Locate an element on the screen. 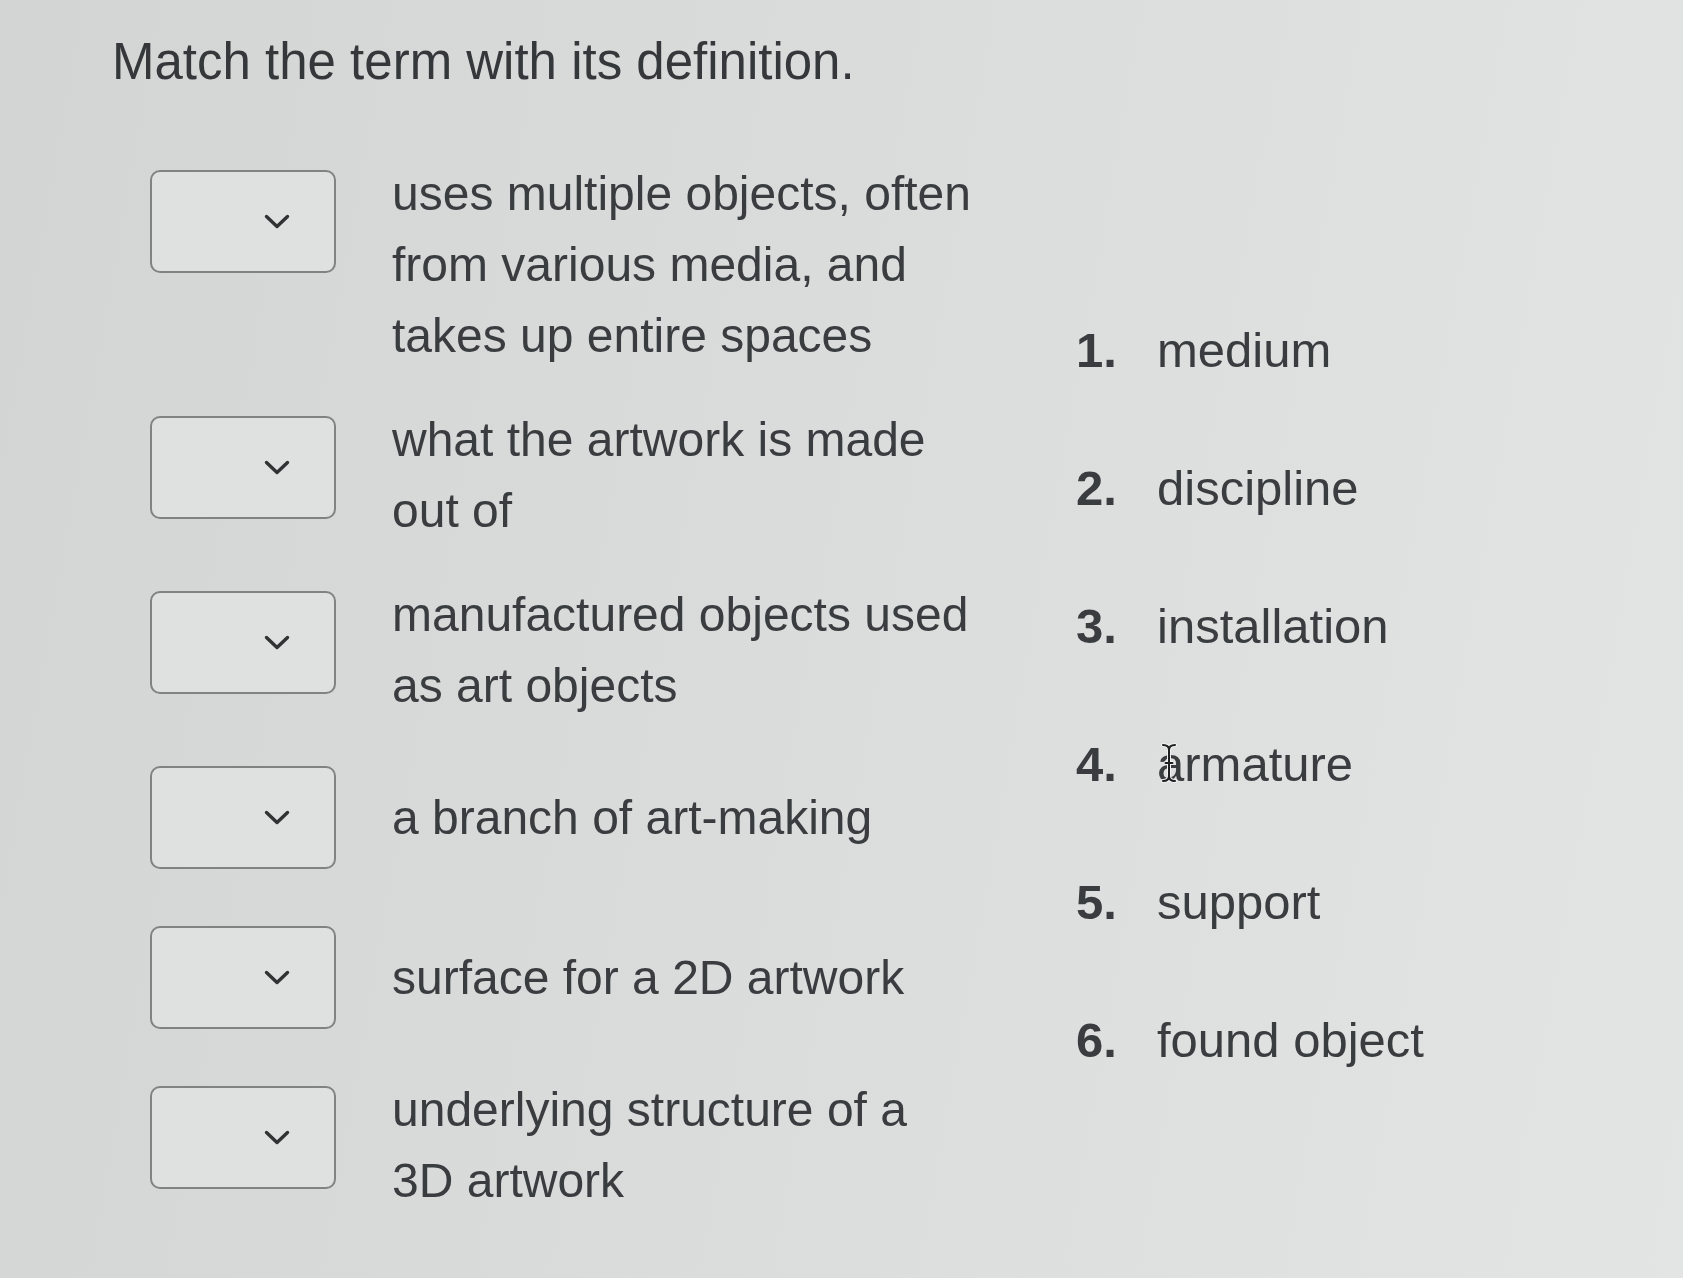  definition-text: what the artwork is made out of is located at coordinates (659, 475).